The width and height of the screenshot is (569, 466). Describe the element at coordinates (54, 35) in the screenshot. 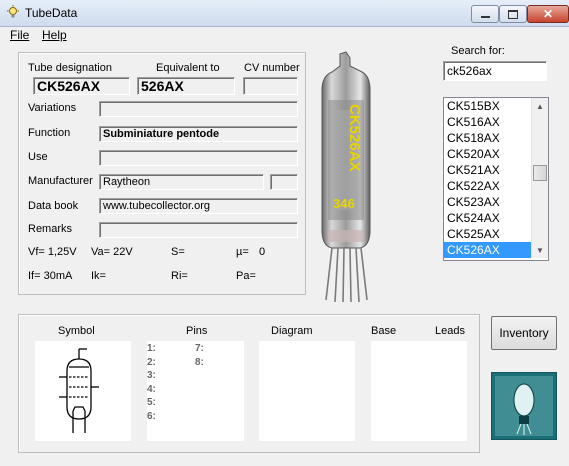

I see `menu-help: Help` at that location.